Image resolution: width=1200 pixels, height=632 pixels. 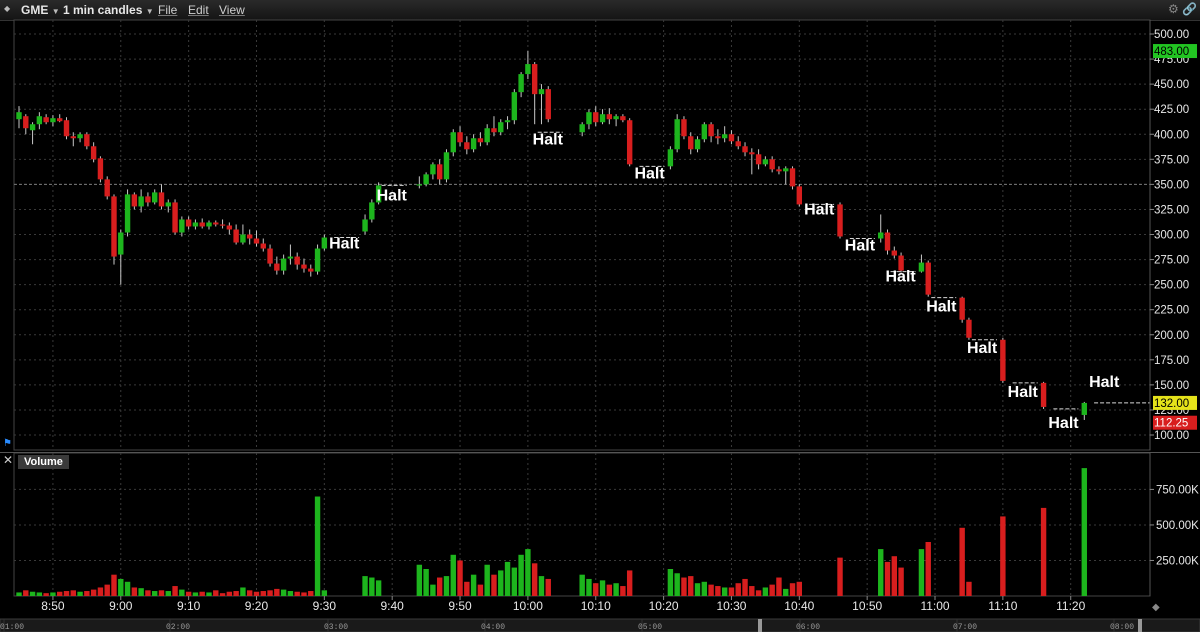 I want to click on navigator-label: 06:00, so click(x=808, y=627).